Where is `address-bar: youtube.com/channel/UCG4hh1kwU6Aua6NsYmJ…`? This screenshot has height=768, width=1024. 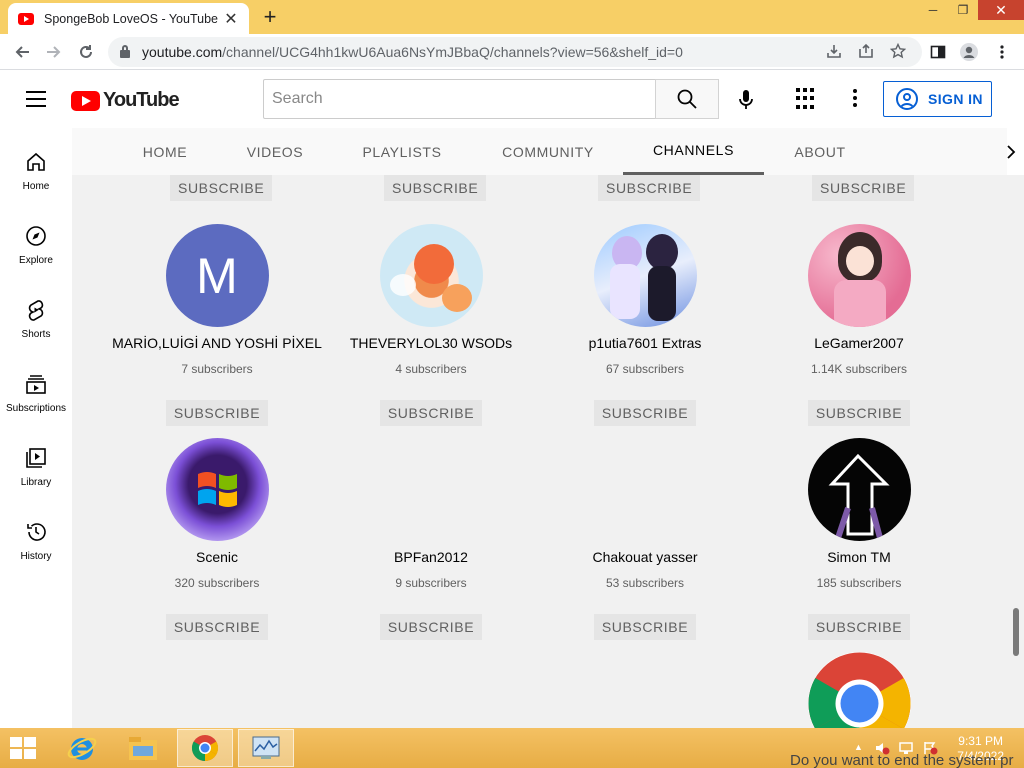
address-bar: youtube.com/channel/UCG4hh1kwU6Aua6NsYmJ… is located at coordinates (515, 52).